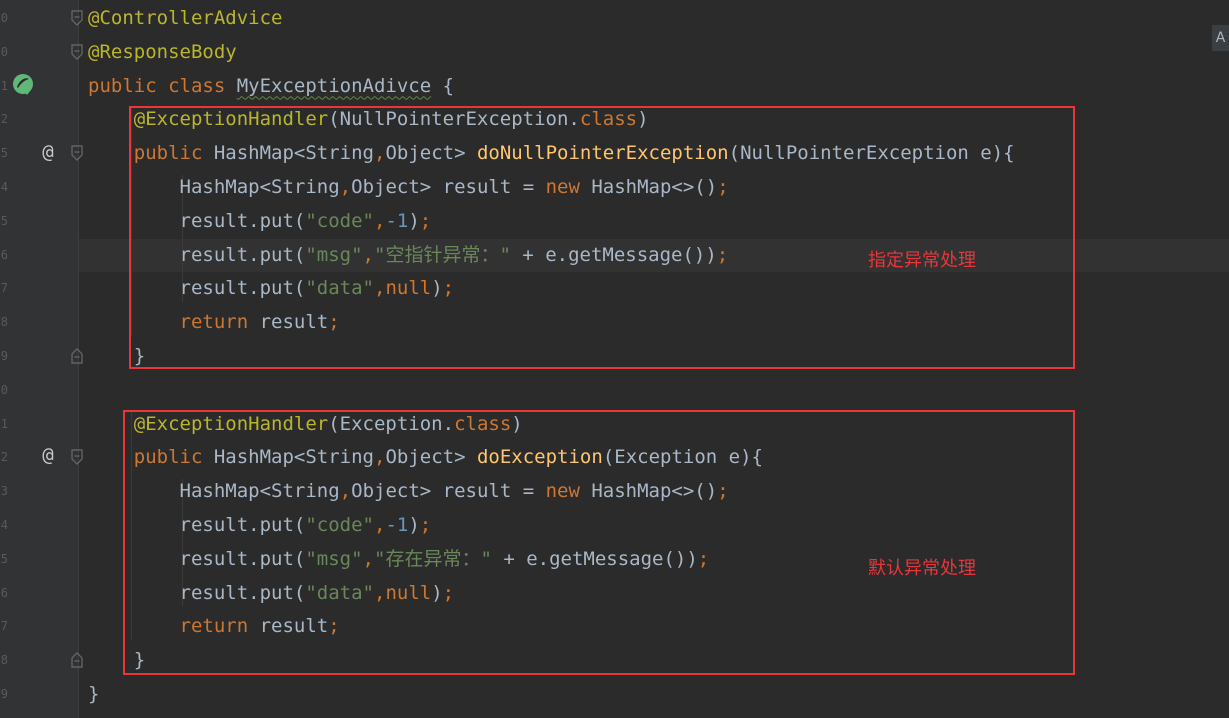 Image resolution: width=1229 pixels, height=718 pixels. What do you see at coordinates (334, 85) in the screenshot?
I see `code-token: MyExceptionAdivce` at bounding box center [334, 85].